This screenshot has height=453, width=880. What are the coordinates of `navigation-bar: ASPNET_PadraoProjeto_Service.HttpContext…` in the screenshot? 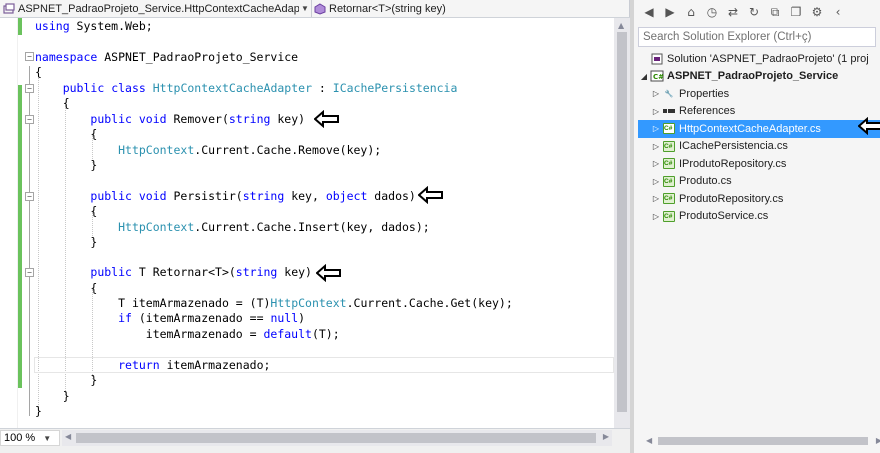 It's located at (315, 9).